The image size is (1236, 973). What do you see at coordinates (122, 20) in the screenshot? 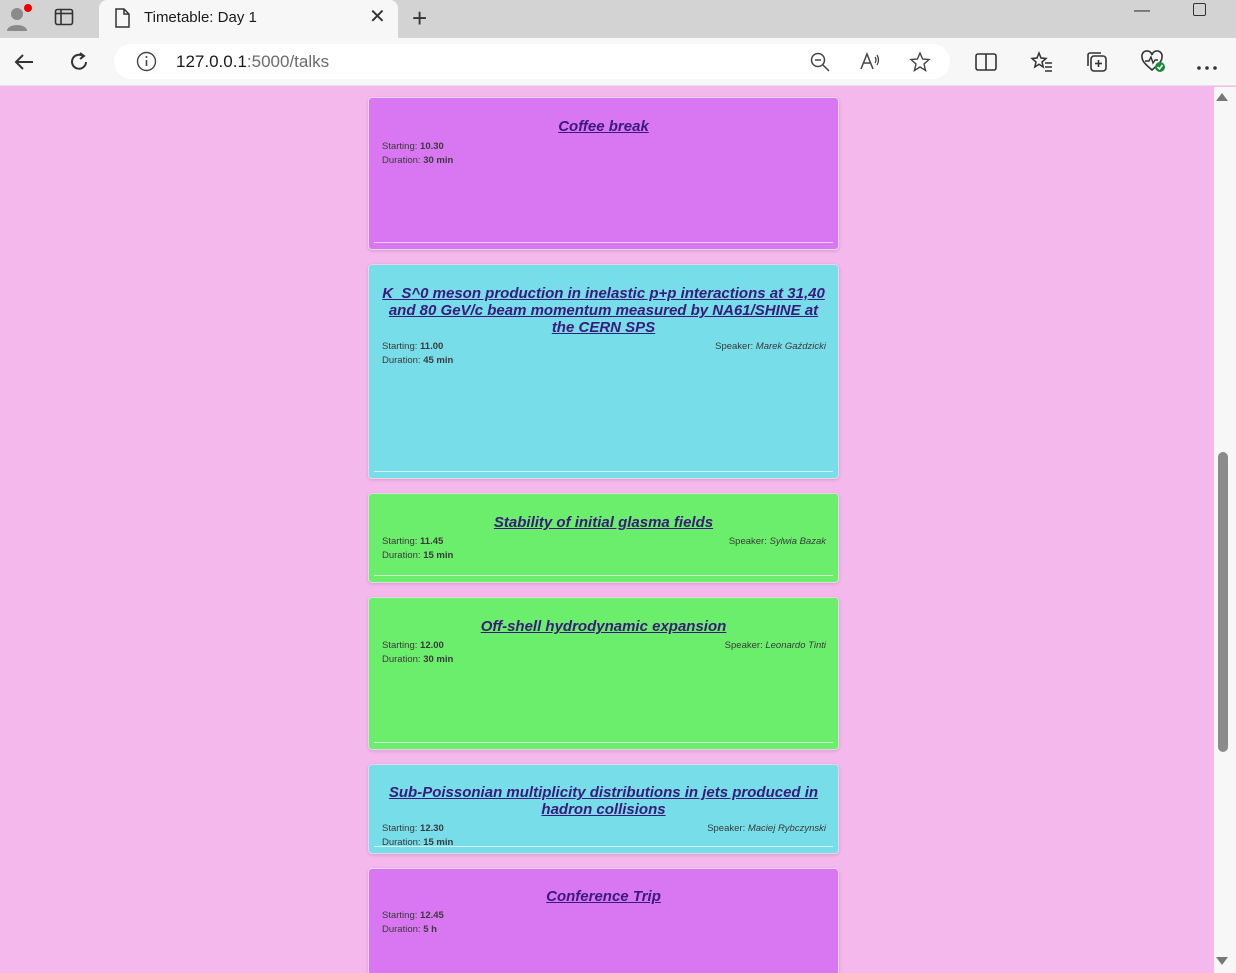
I see `page-icon` at bounding box center [122, 20].